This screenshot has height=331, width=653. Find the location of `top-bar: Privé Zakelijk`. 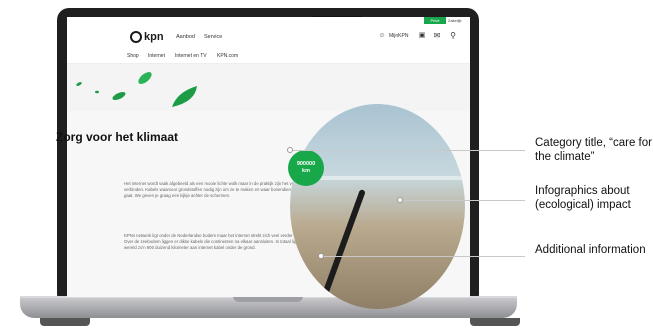

top-bar: Privé Zakelijk is located at coordinates (268, 21).